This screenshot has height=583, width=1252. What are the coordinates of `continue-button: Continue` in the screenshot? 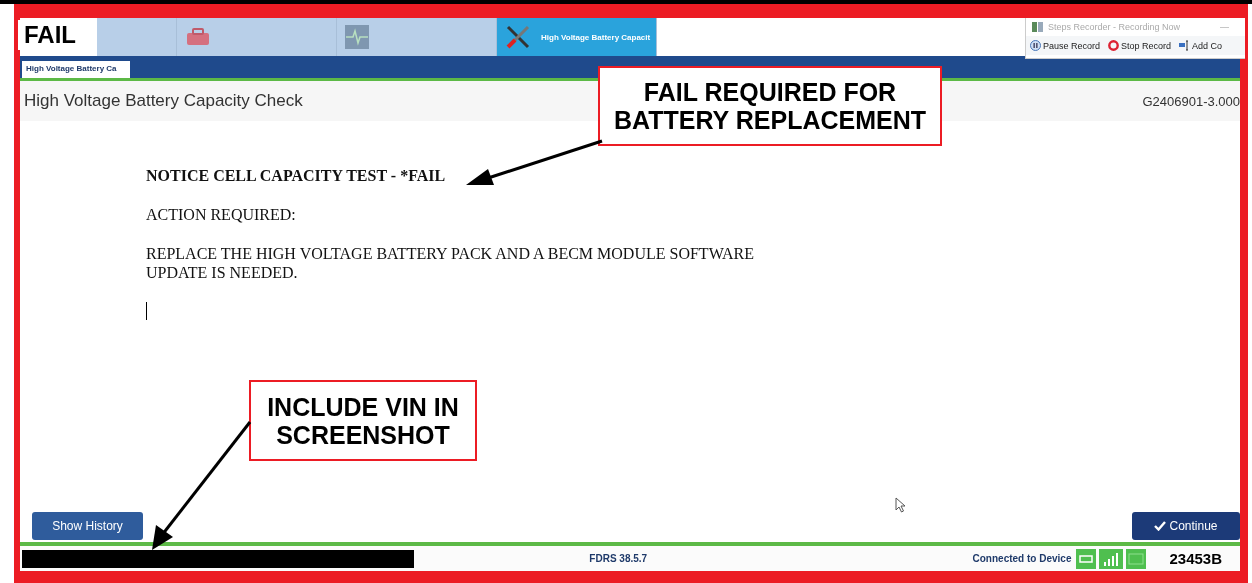 It's located at (1186, 526).